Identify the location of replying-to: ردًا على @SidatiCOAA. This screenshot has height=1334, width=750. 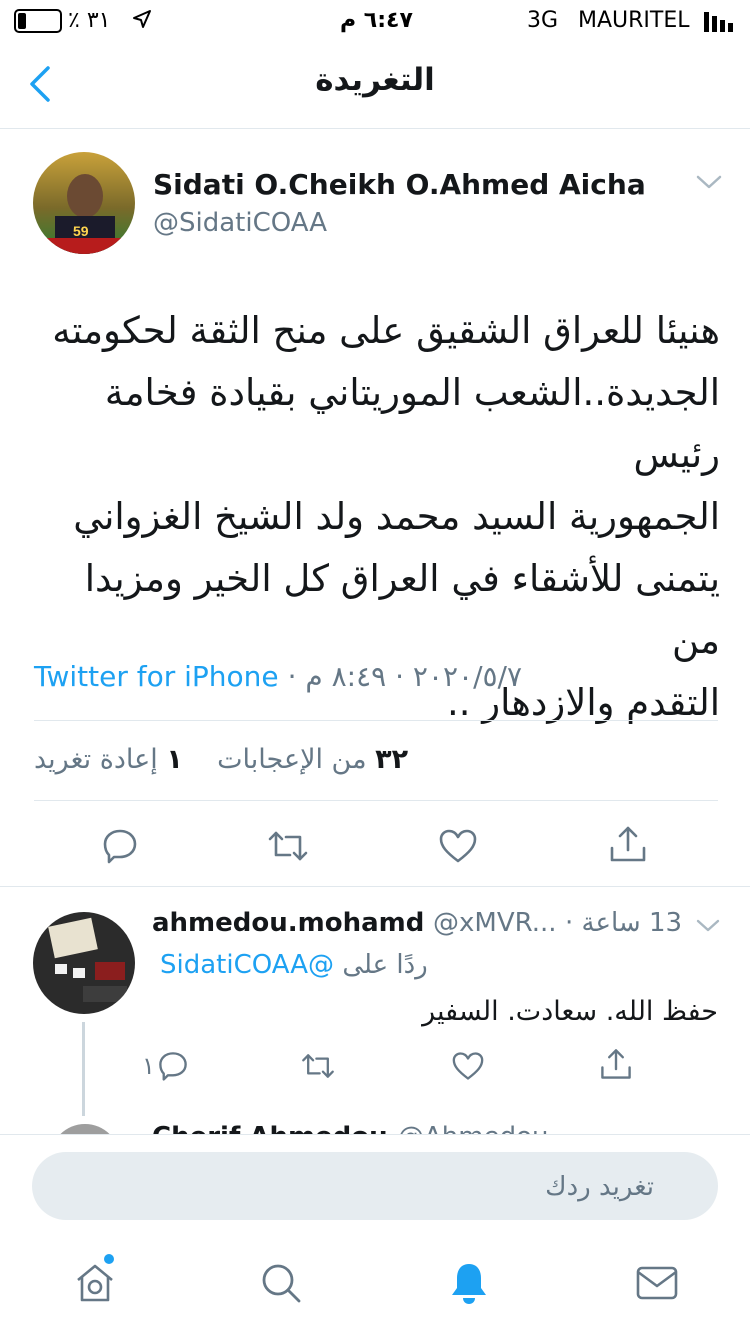
(294, 965).